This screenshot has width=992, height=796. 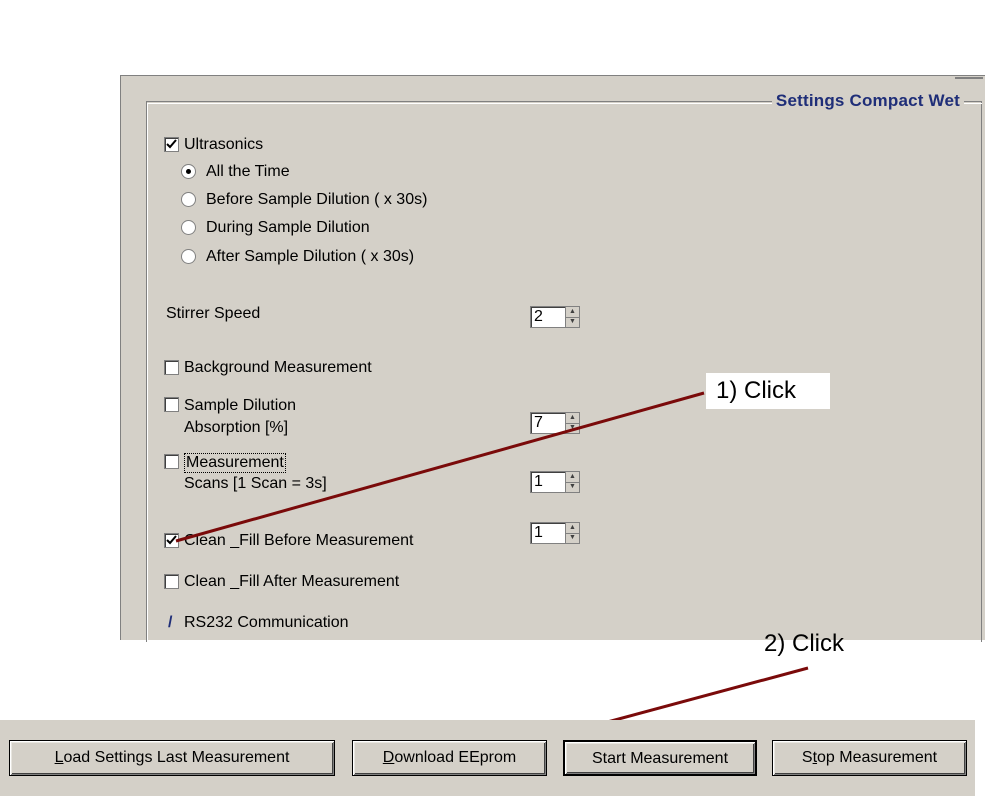 I want to click on annotation-step2: 2) Click, so click(x=804, y=643).